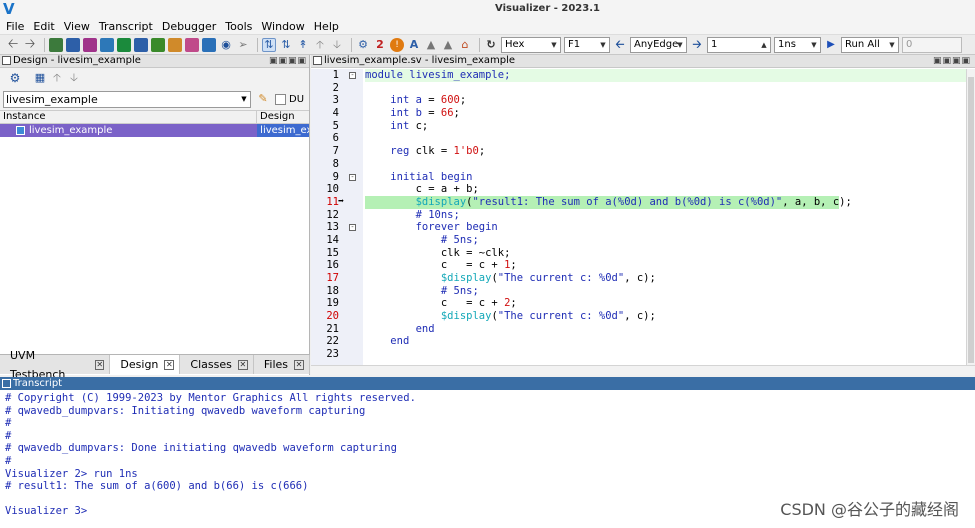 Image resolution: width=975 pixels, height=528 pixels. What do you see at coordinates (412, 227) in the screenshot?
I see `code-line: 13- forever begin` at bounding box center [412, 227].